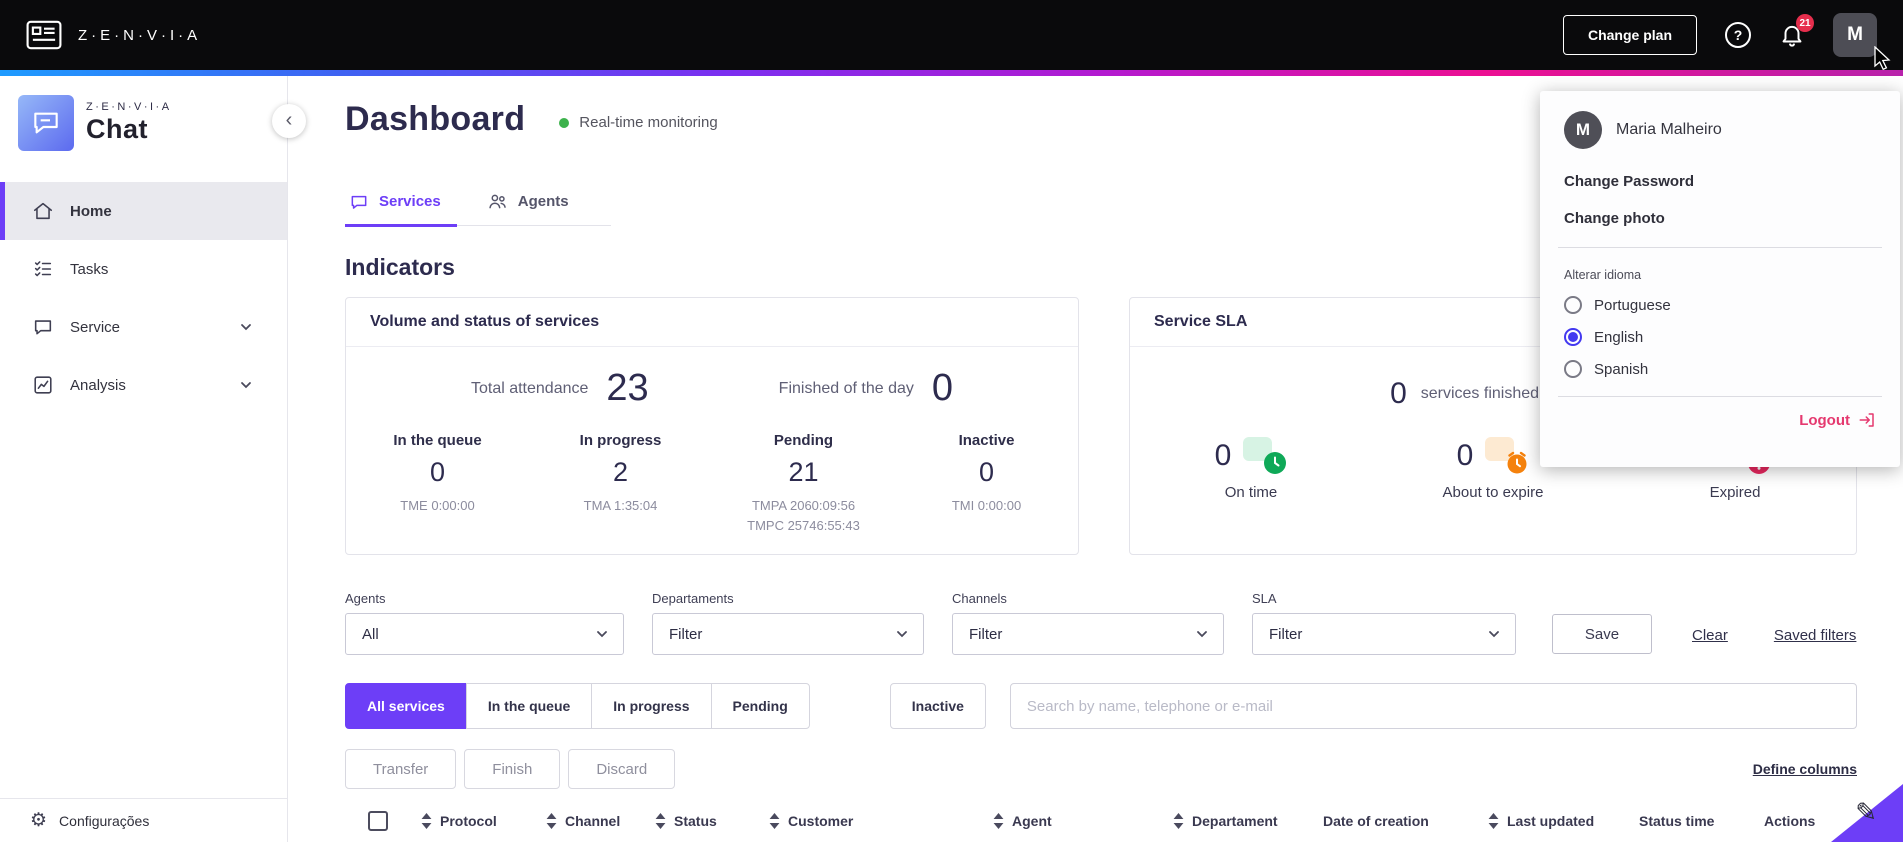 This screenshot has width=1903, height=842. I want to click on tab-services: Services, so click(401, 209).